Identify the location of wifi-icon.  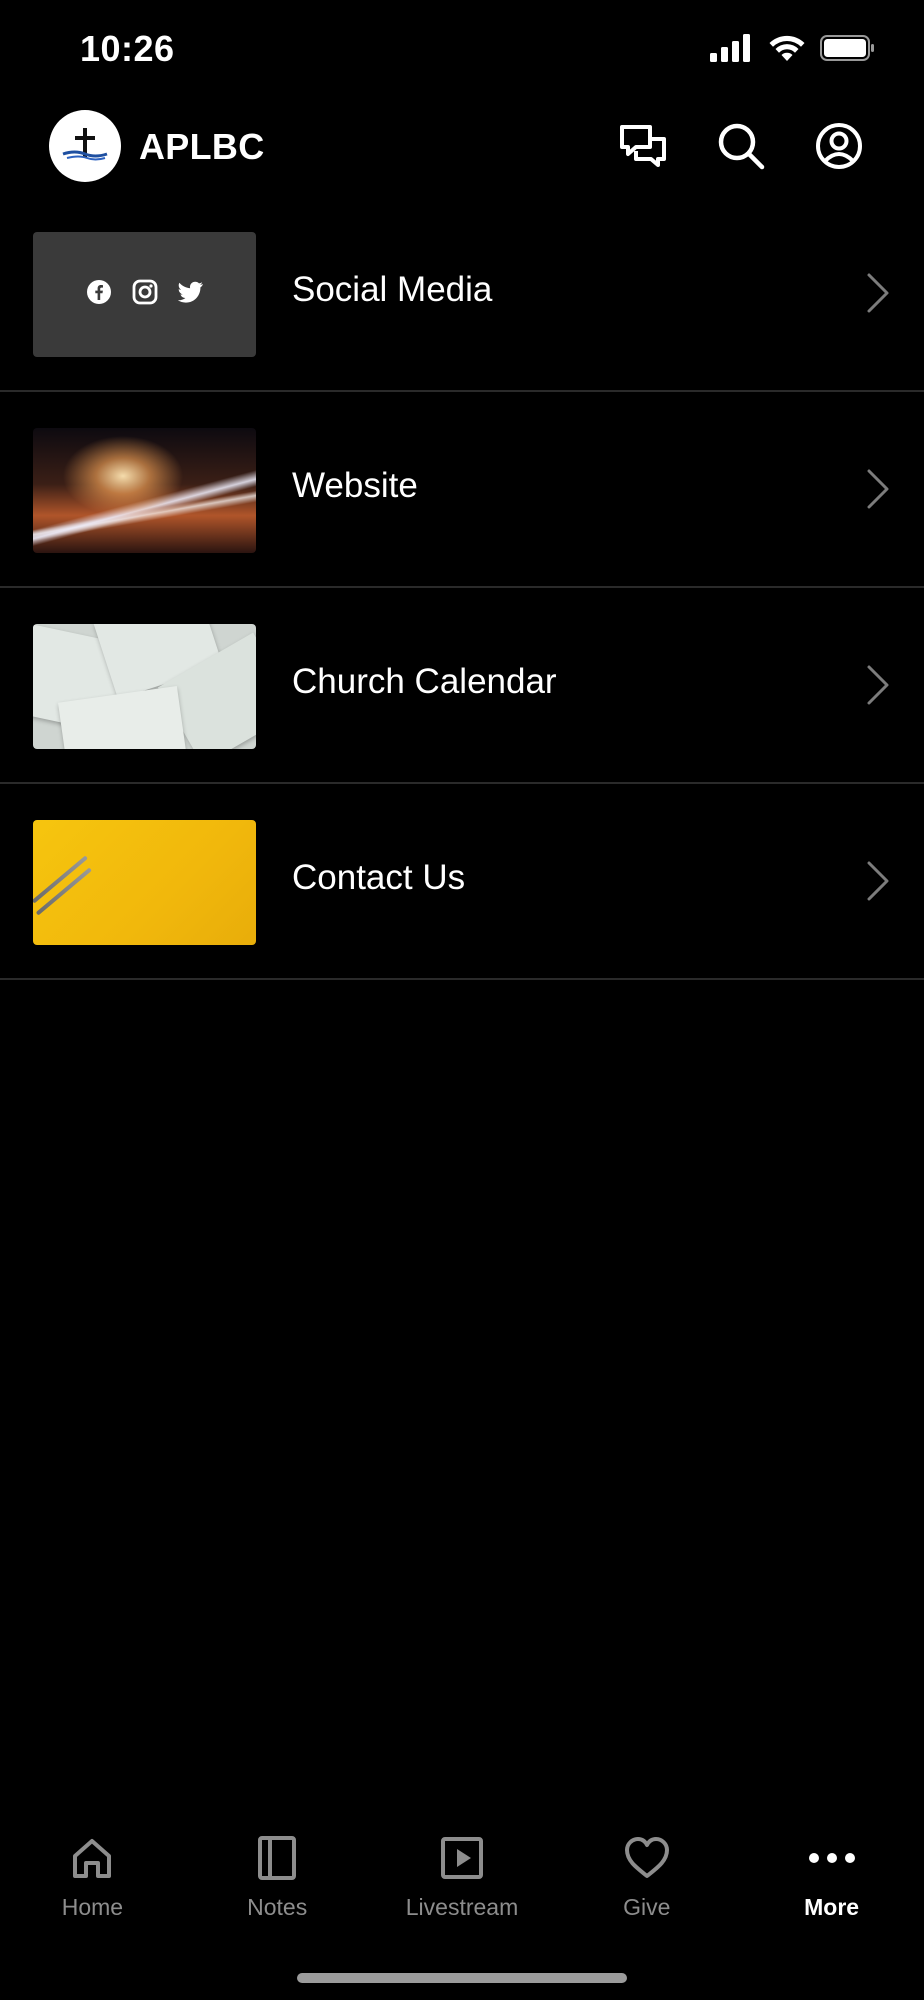
(787, 50).